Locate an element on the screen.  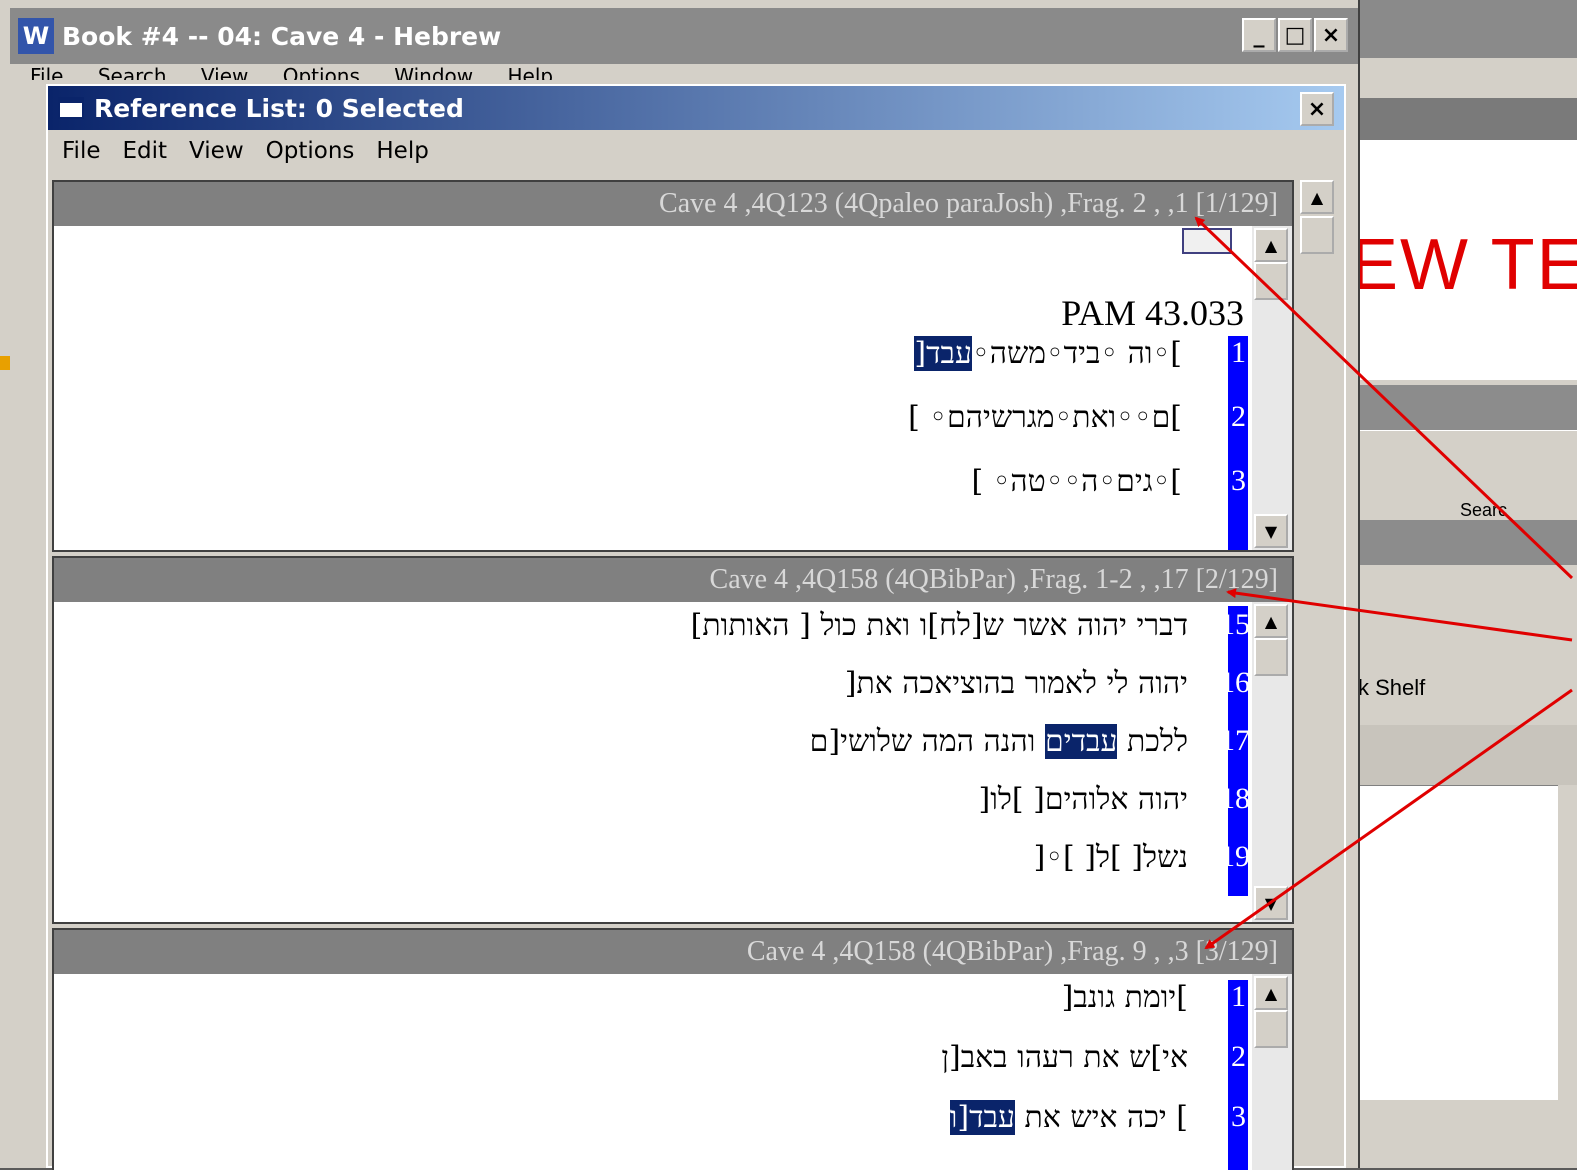
pane-scrollbar: ▲ is located at coordinates (1272, 1072).